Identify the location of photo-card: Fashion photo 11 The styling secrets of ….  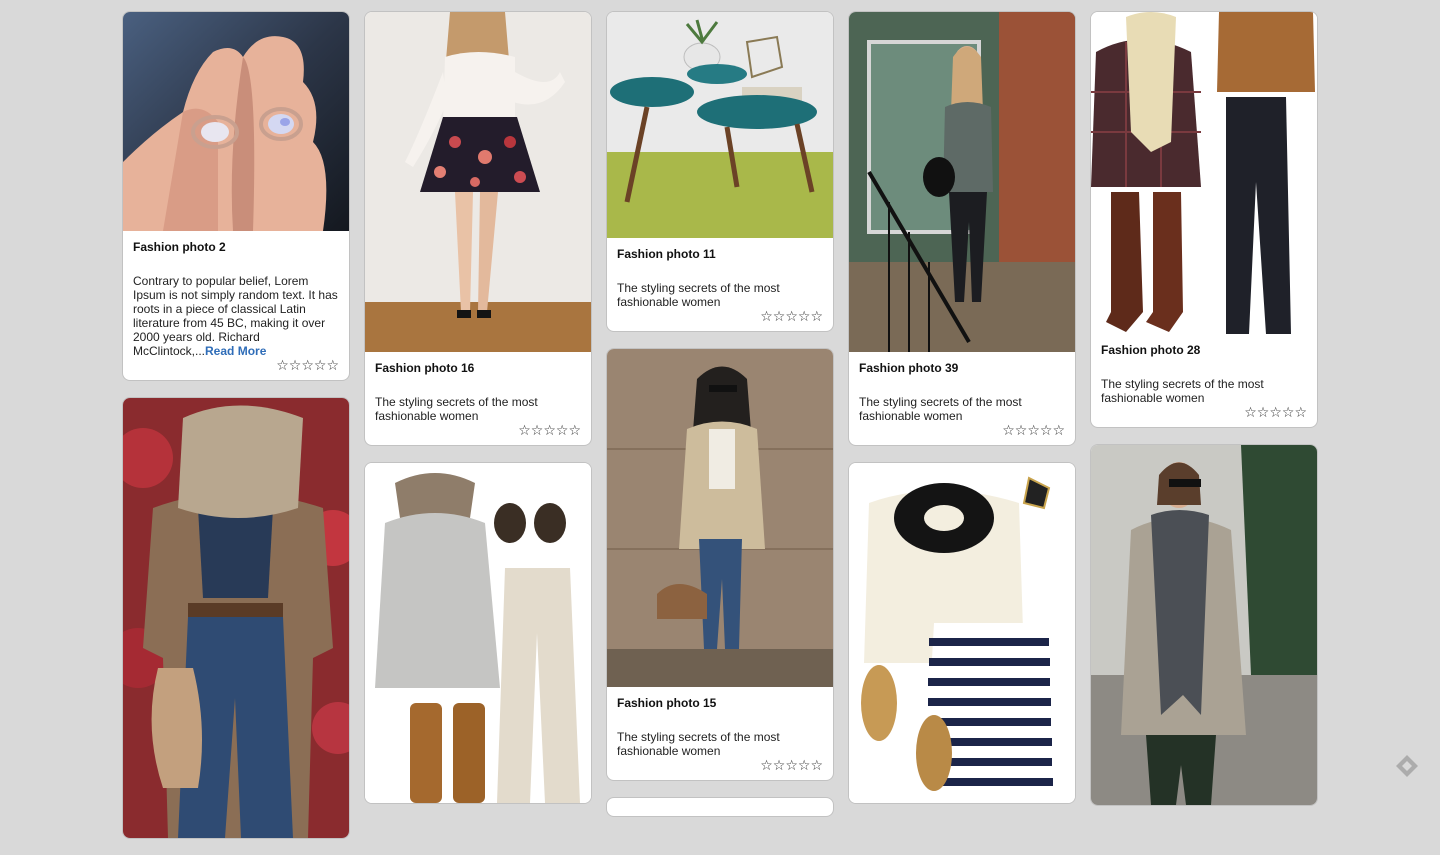
(720, 171).